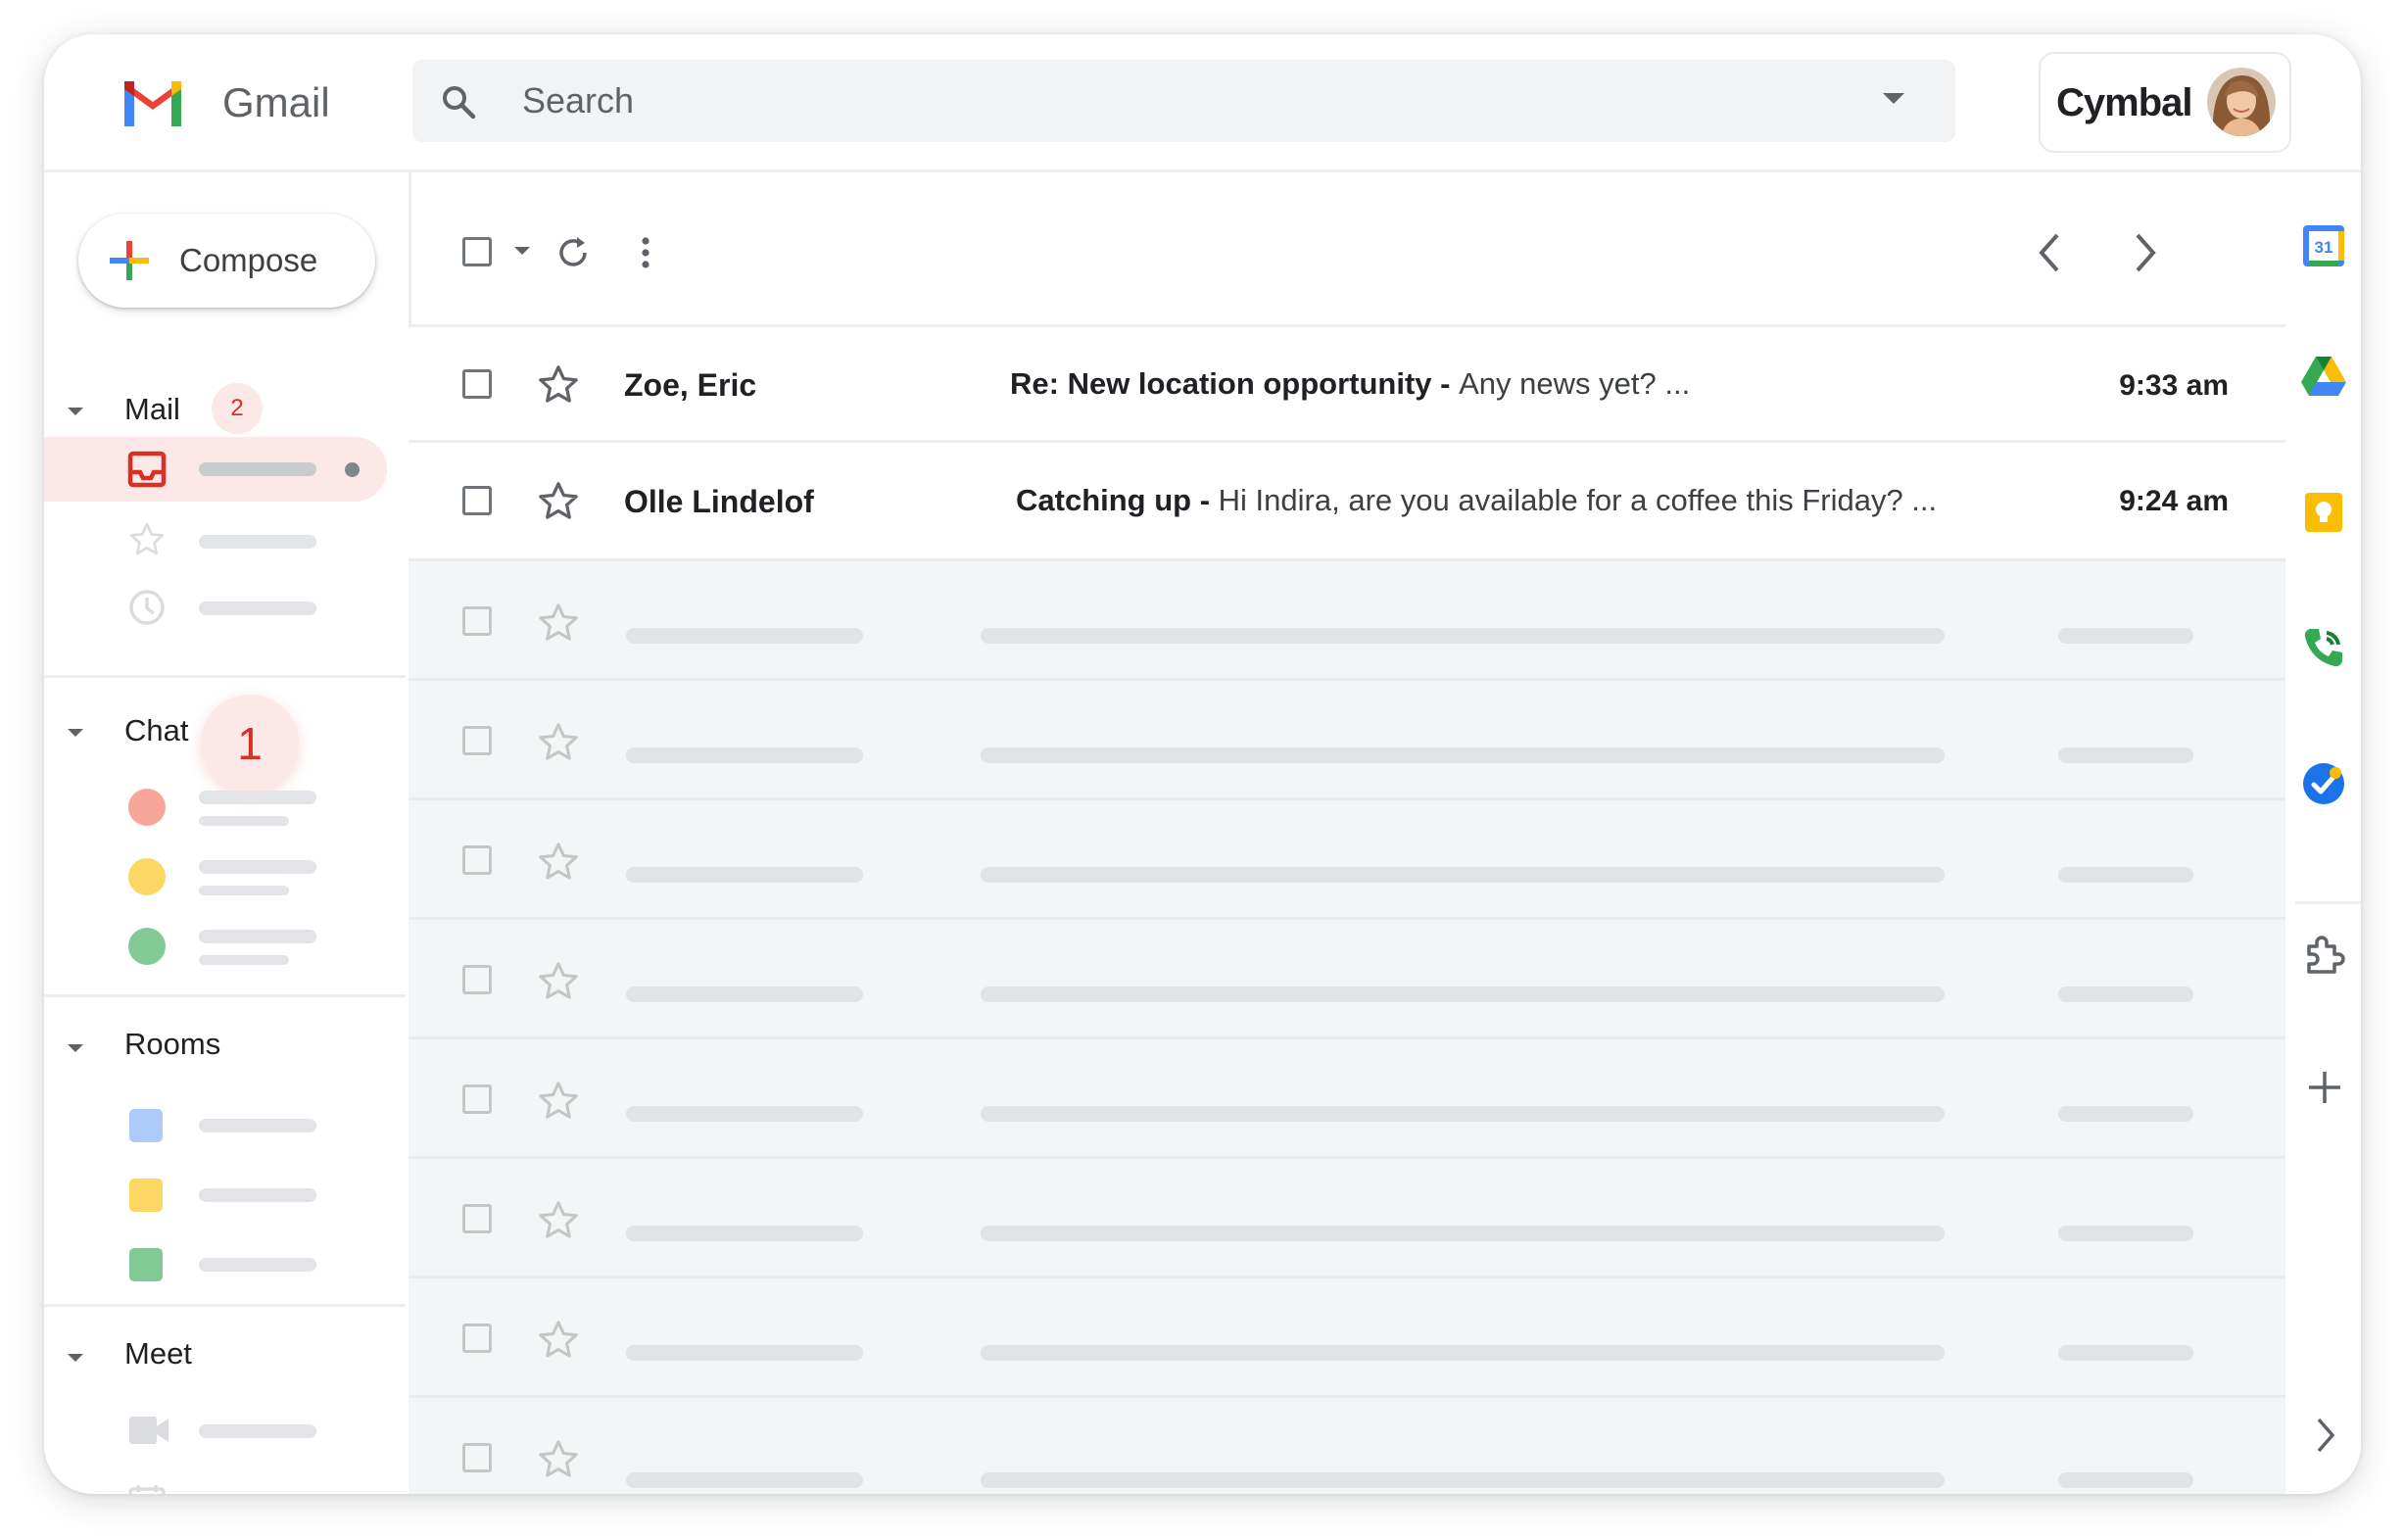  I want to click on expand-chevron-icon, so click(2324, 1435).